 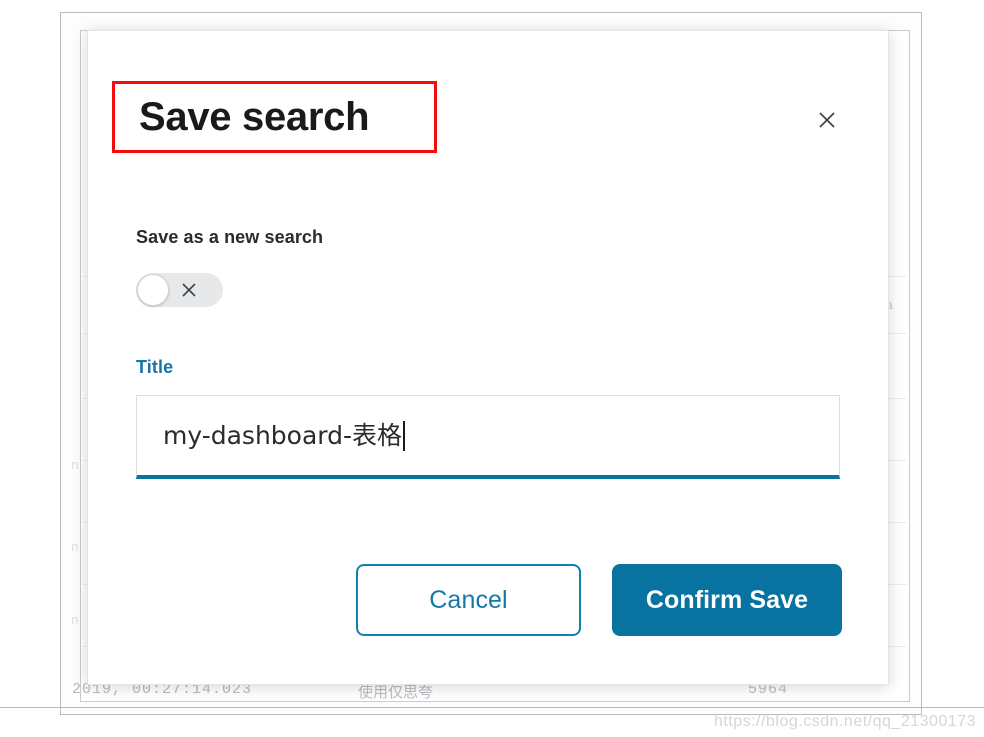 I want to click on title-input-value: my-dashboard-表格, so click(x=283, y=435).